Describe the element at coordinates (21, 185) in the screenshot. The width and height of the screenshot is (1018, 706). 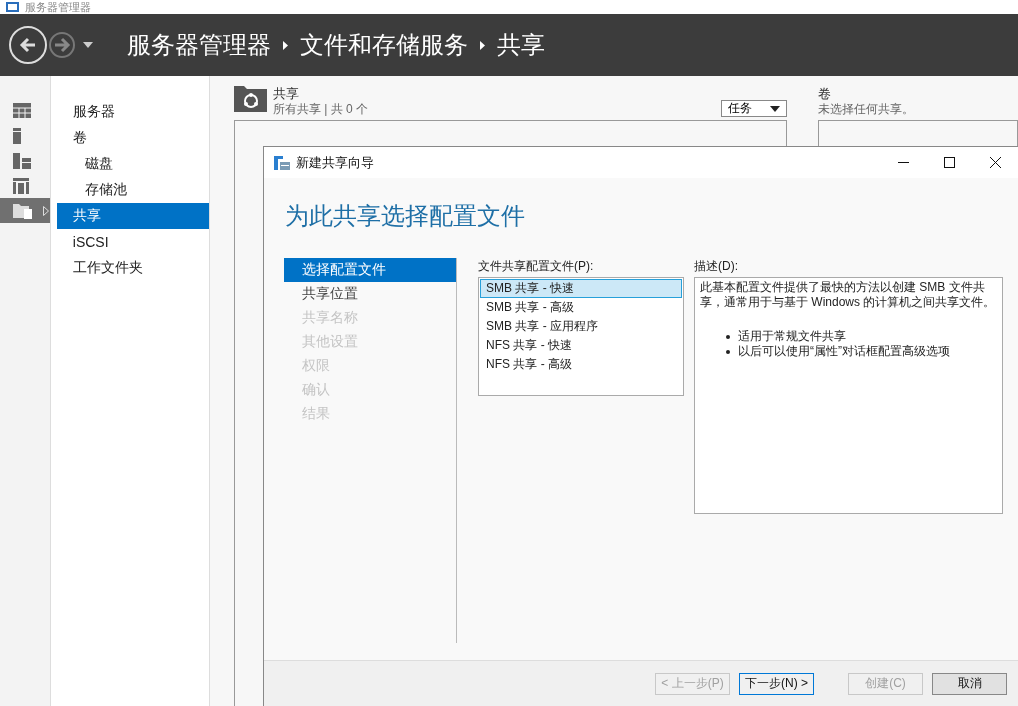
I see `pool-icon` at that location.